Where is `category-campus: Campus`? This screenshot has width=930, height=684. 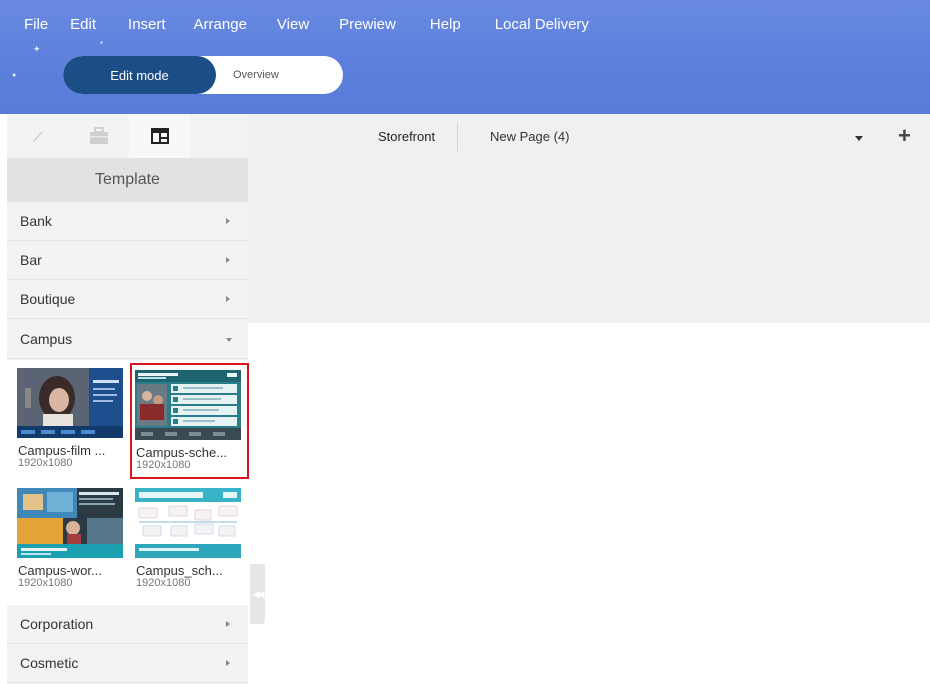 category-campus: Campus is located at coordinates (127, 339).